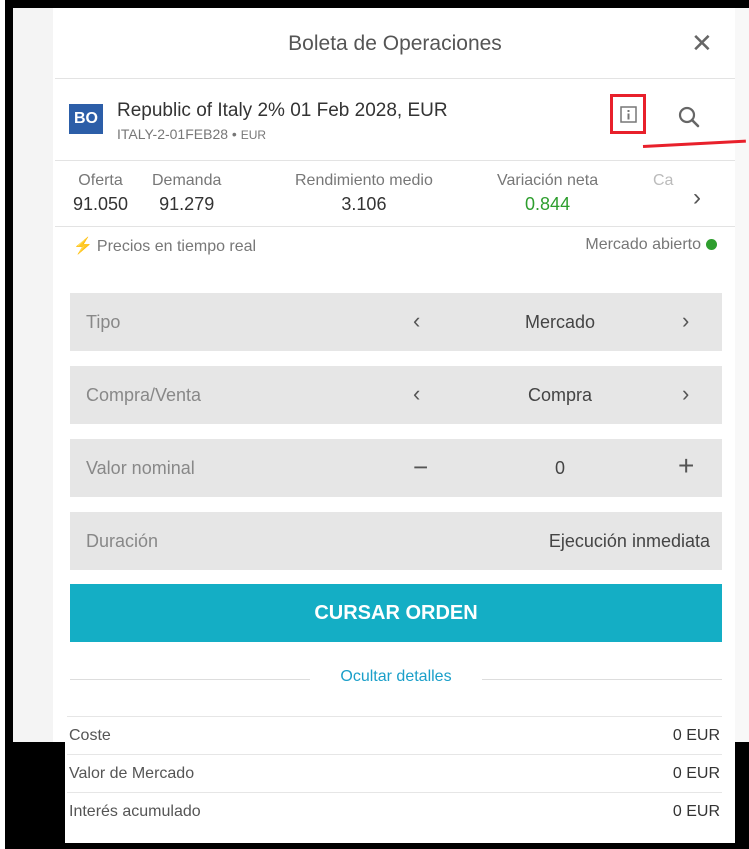  I want to click on plus-icon: +, so click(686, 466).